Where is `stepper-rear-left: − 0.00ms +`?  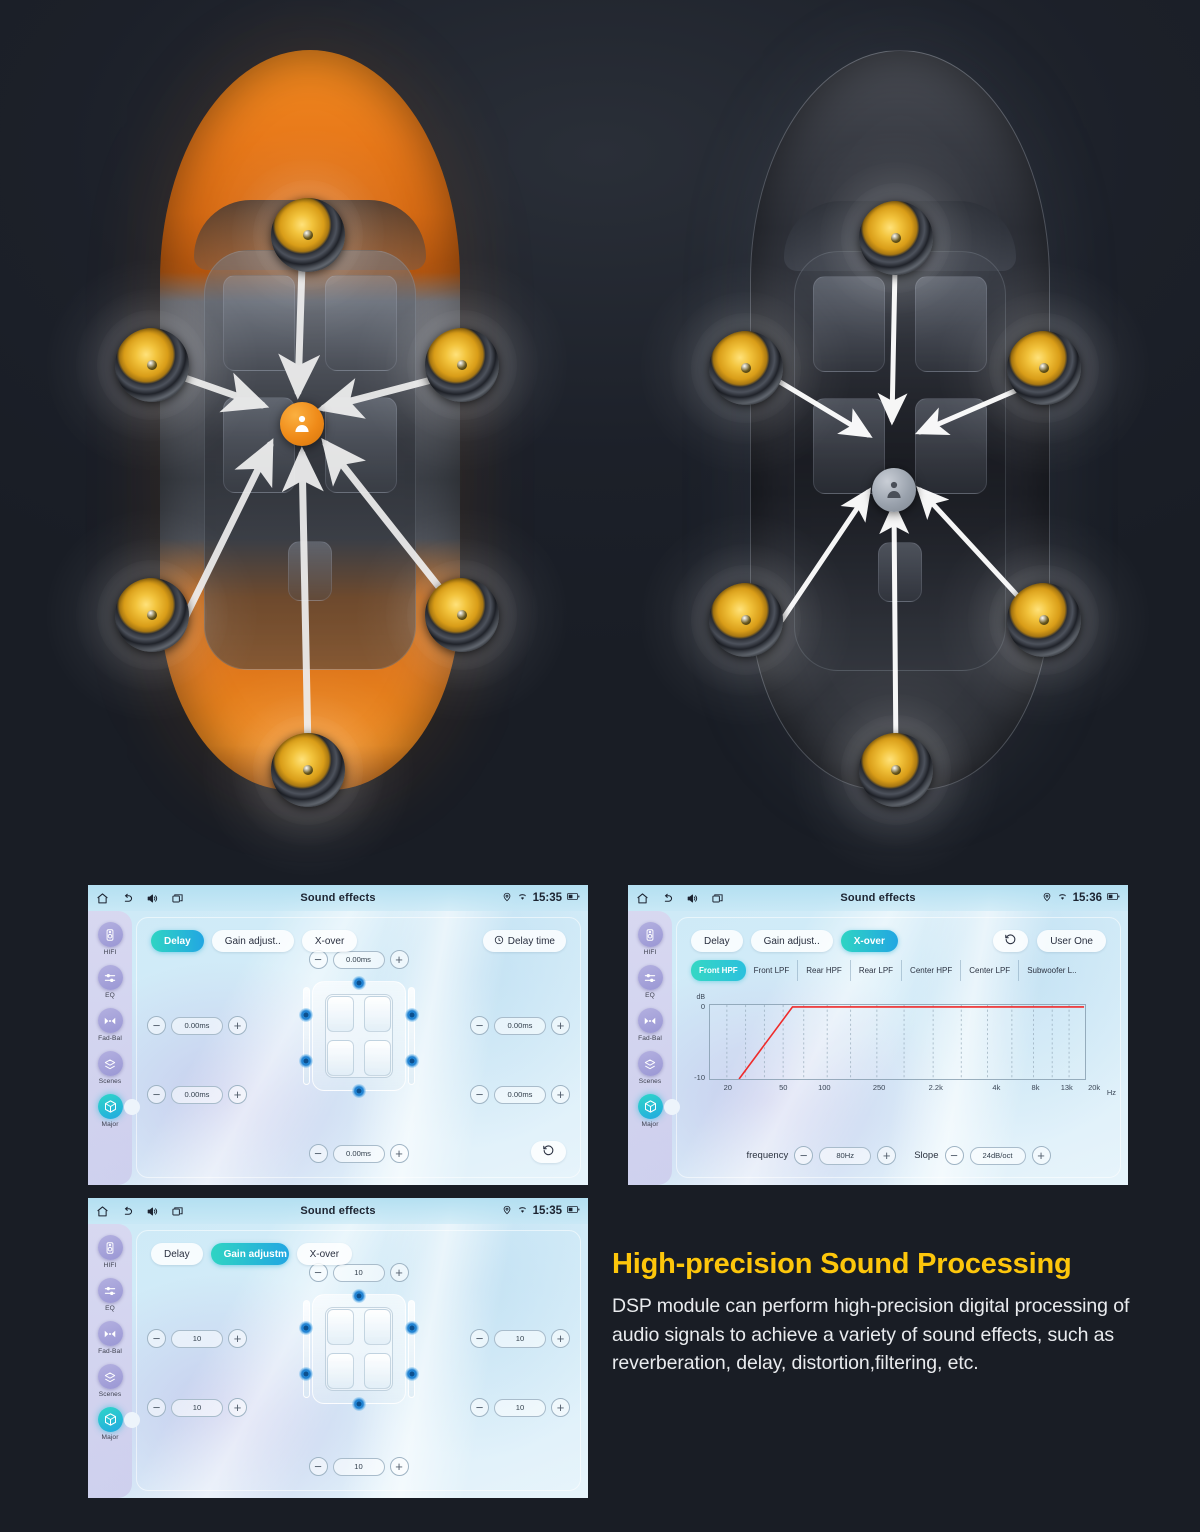 stepper-rear-left: − 0.00ms + is located at coordinates (197, 1094).